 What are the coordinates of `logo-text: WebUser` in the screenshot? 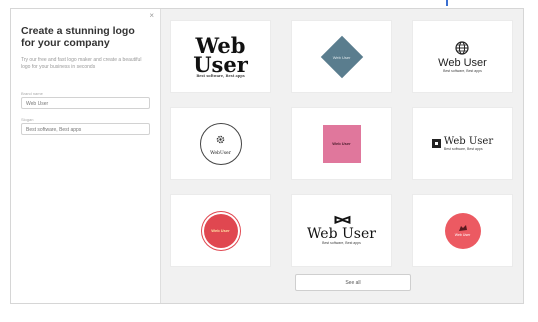 It's located at (220, 153).